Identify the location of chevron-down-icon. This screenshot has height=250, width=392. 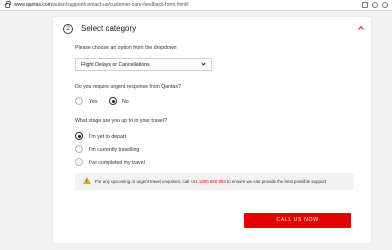
(203, 63).